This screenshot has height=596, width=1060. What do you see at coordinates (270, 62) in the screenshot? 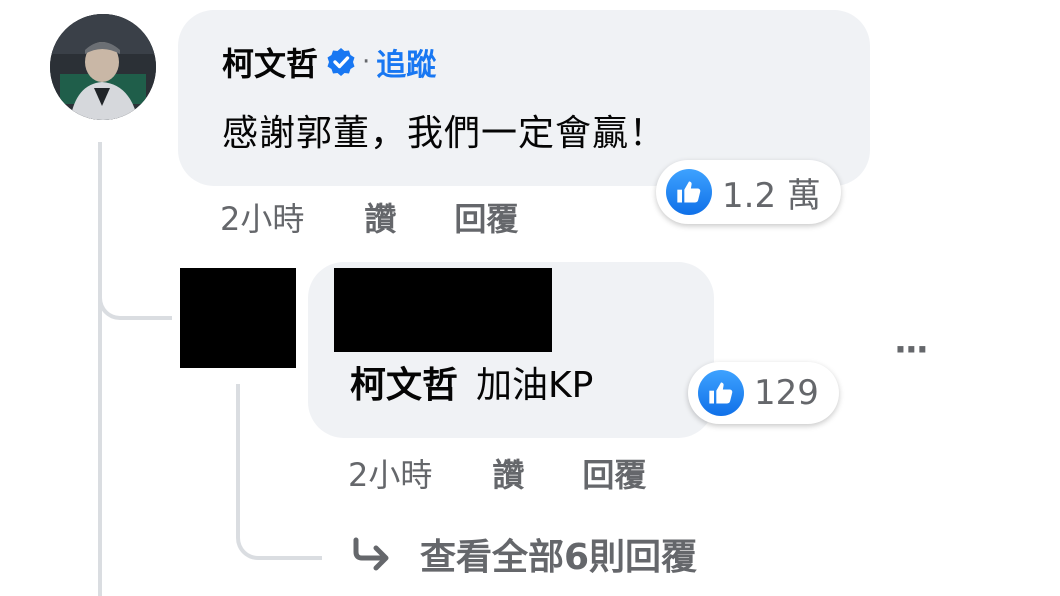
I see `comment-author: 柯文哲` at bounding box center [270, 62].